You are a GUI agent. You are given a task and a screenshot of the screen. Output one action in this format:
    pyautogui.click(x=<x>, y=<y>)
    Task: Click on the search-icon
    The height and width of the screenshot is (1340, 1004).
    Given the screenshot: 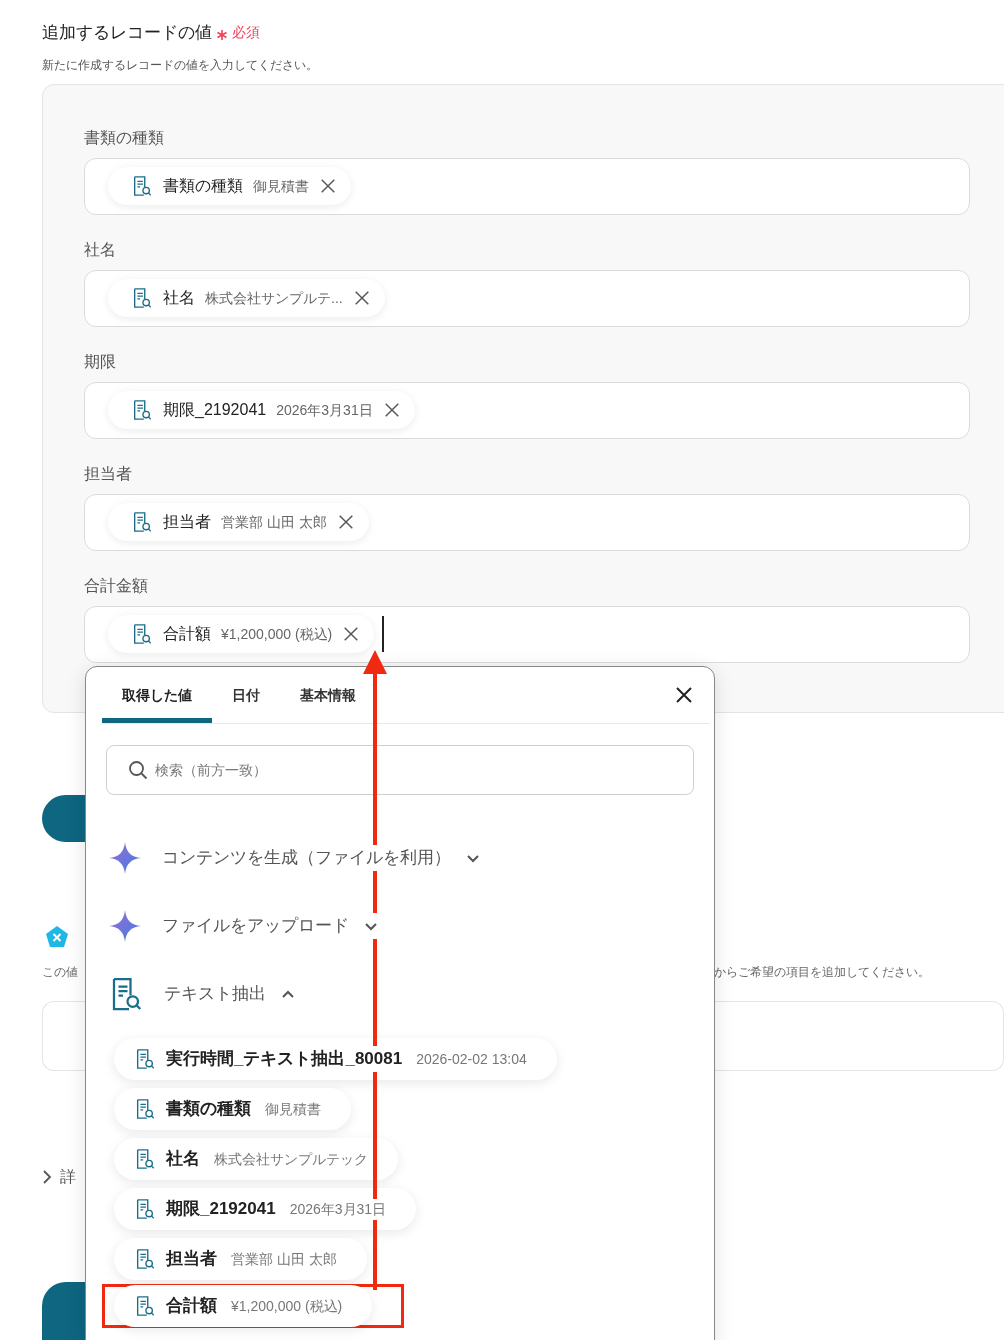 What is the action you would take?
    pyautogui.click(x=138, y=770)
    